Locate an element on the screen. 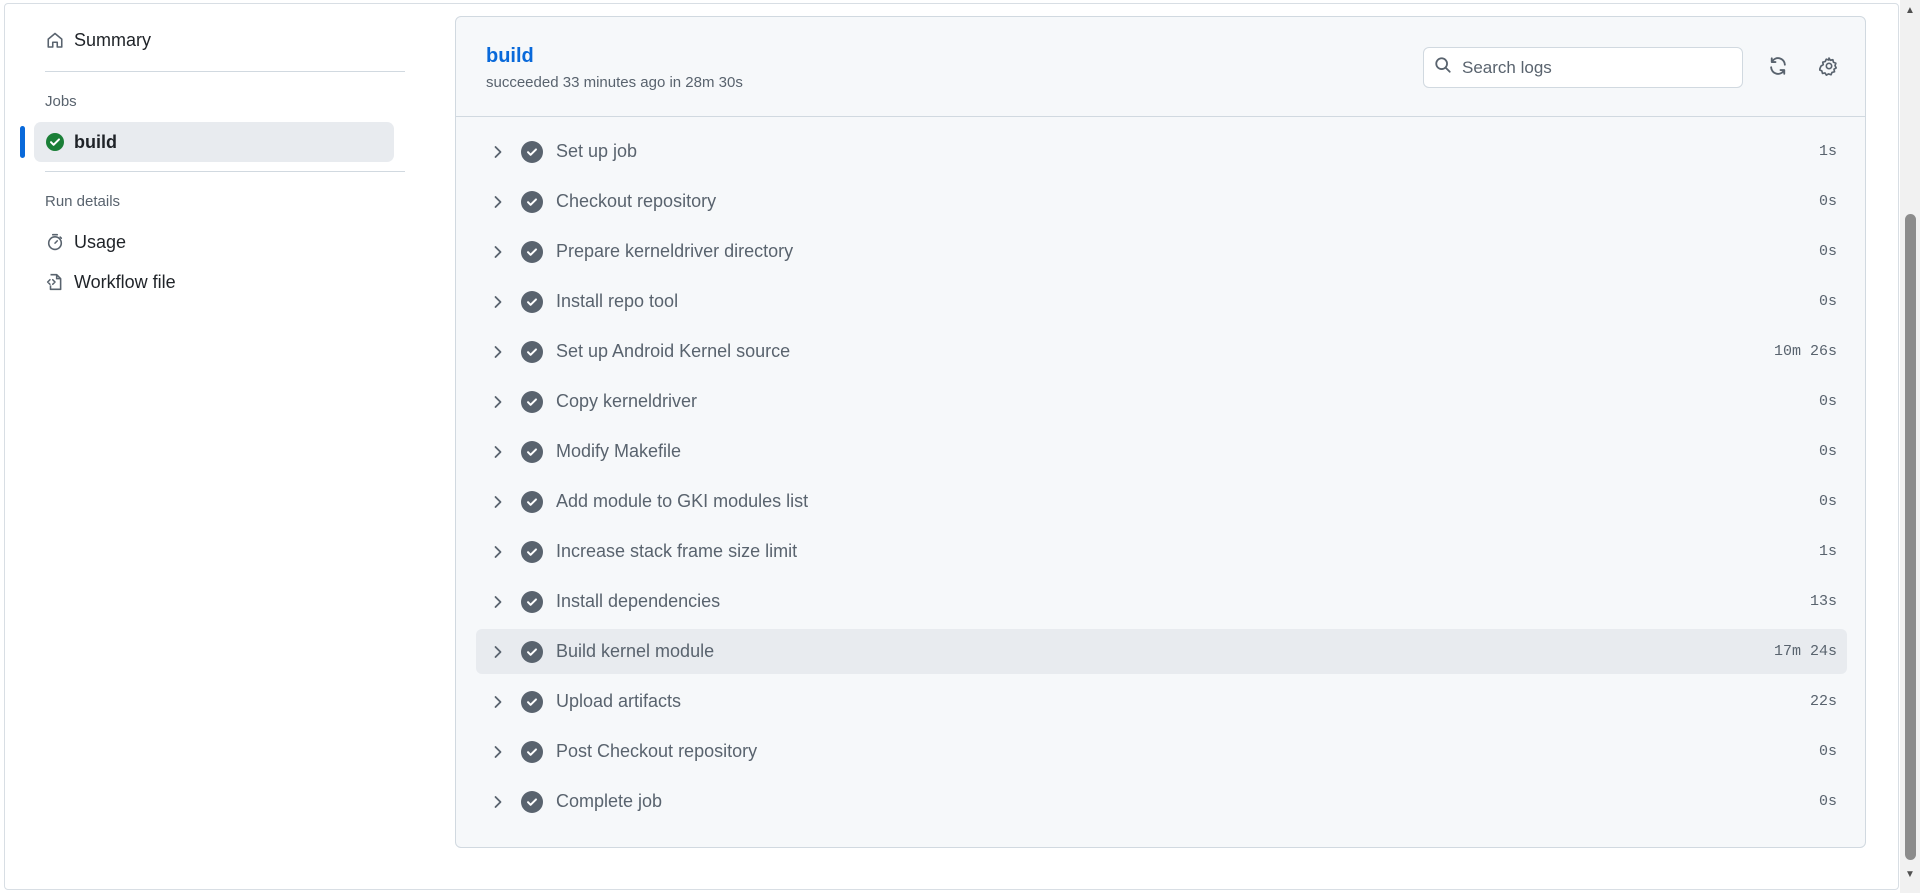 The width and height of the screenshot is (1920, 893). sync-icon is located at coordinates (1778, 68).